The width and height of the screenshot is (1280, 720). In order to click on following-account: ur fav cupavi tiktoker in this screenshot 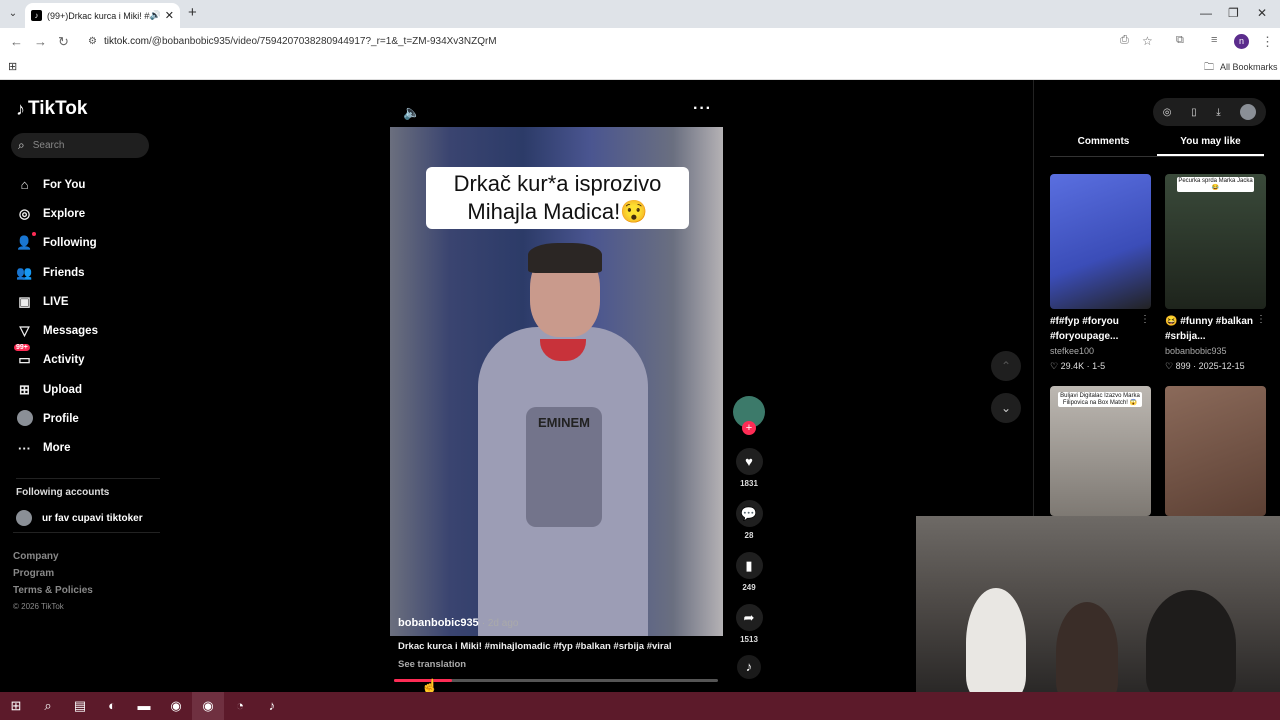, I will do `click(88, 518)`.